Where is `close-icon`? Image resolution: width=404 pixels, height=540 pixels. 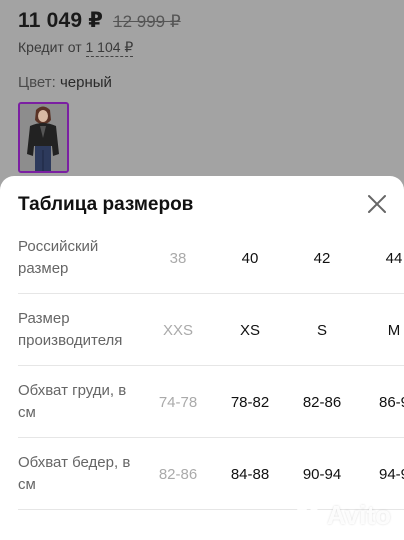
close-icon is located at coordinates (377, 204).